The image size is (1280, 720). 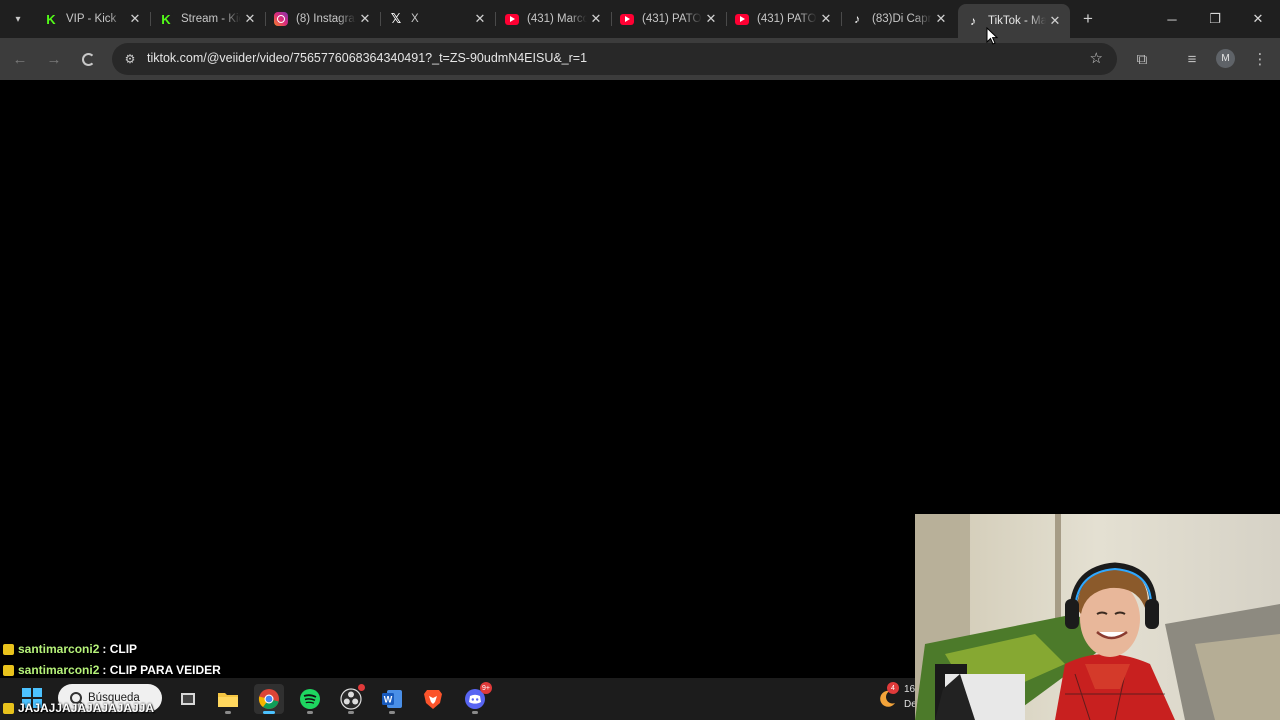 What do you see at coordinates (281, 19) in the screenshot?
I see `instagram-icon` at bounding box center [281, 19].